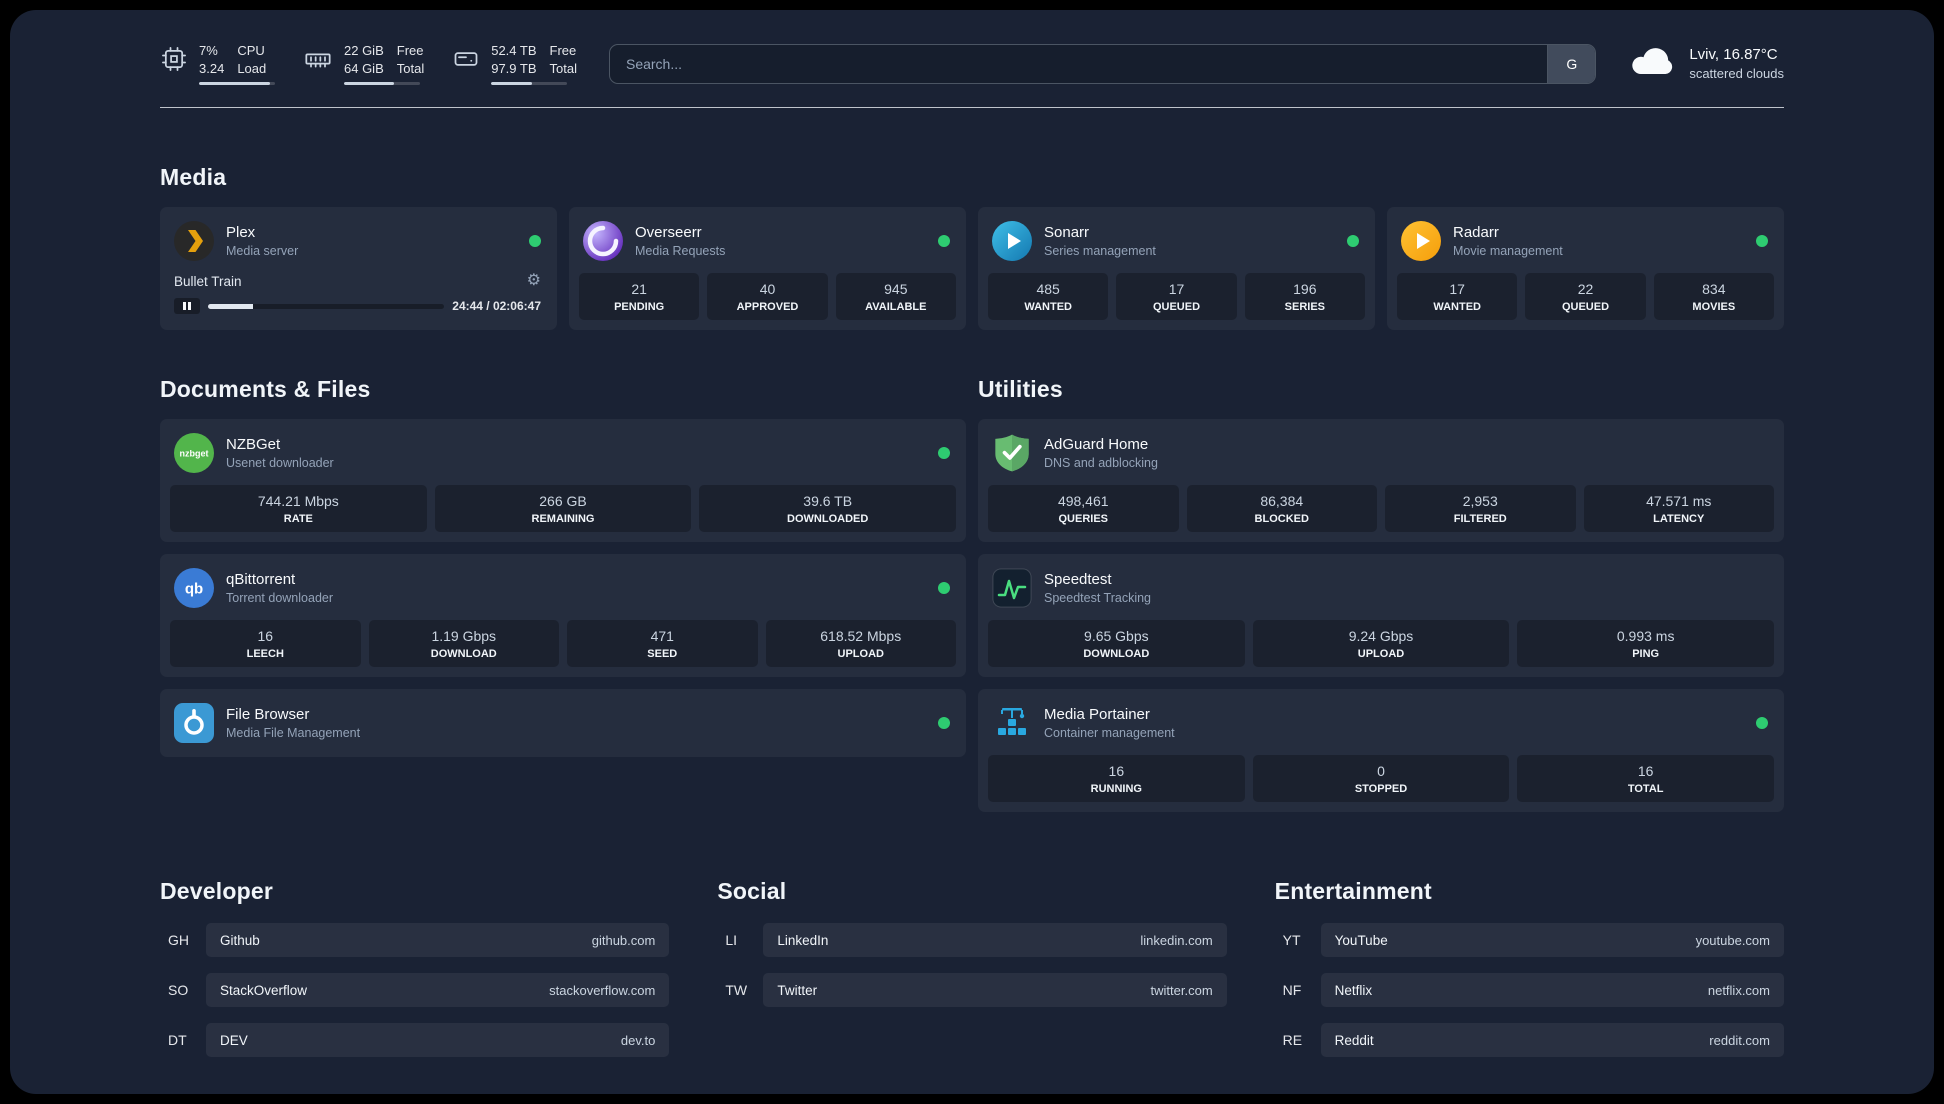  I want to click on section-title-utilities: Utilities, so click(1020, 389).